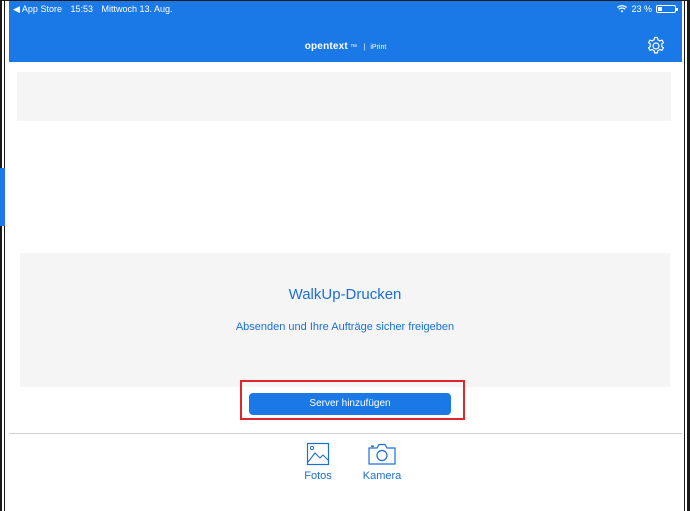 This screenshot has width=690, height=511. What do you see at coordinates (4, 255) in the screenshot?
I see `frame-left-inner-border` at bounding box center [4, 255].